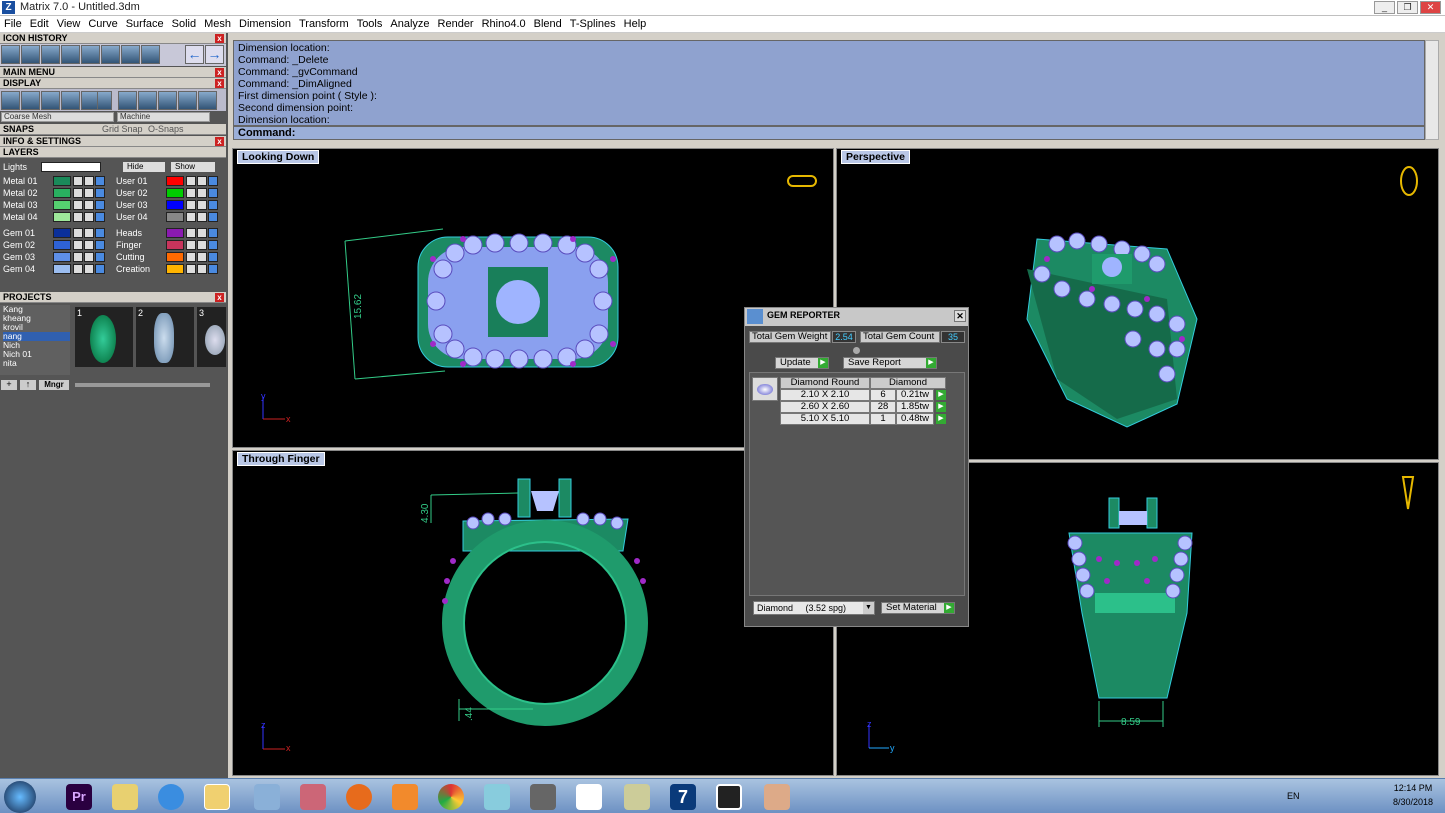  I want to click on menu-surface: Surface, so click(145, 24).